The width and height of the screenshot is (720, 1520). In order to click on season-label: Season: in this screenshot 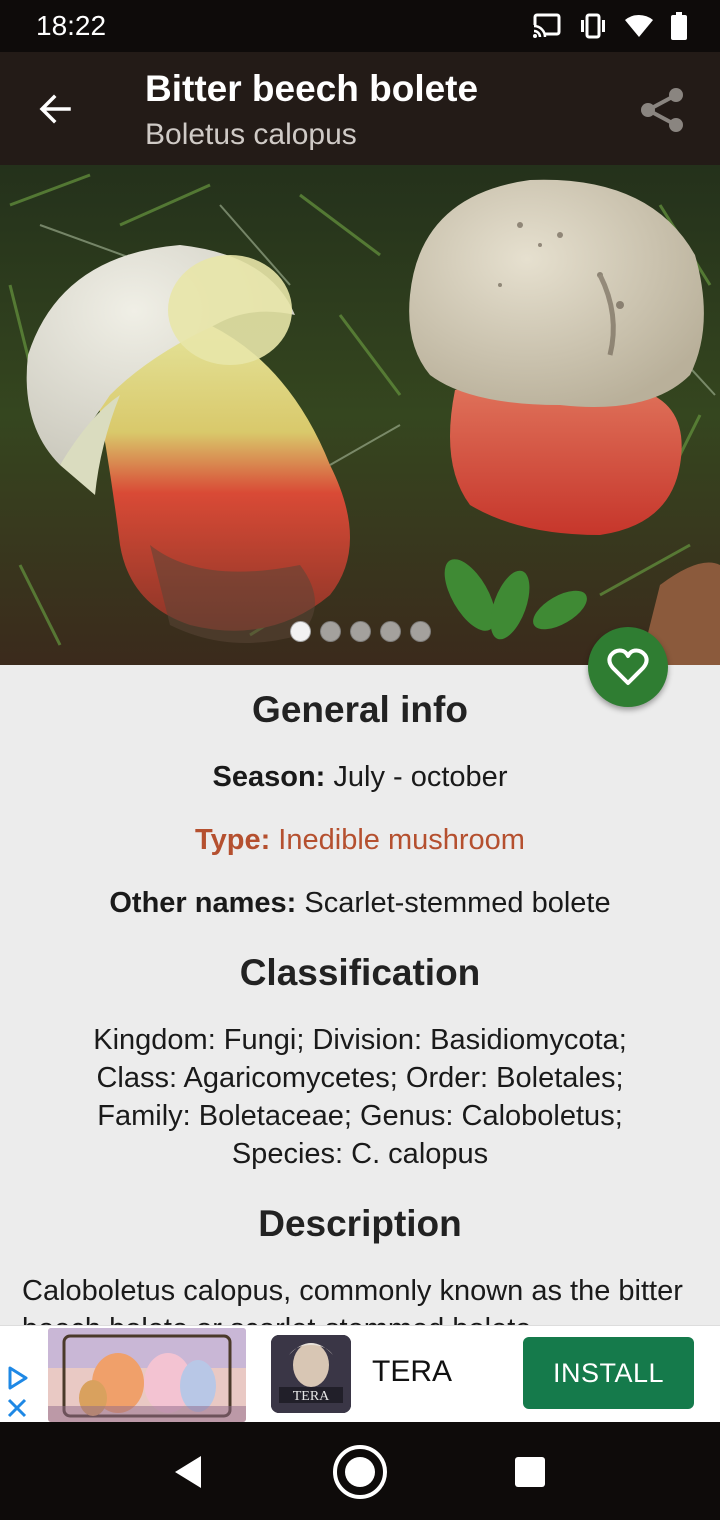, I will do `click(269, 777)`.